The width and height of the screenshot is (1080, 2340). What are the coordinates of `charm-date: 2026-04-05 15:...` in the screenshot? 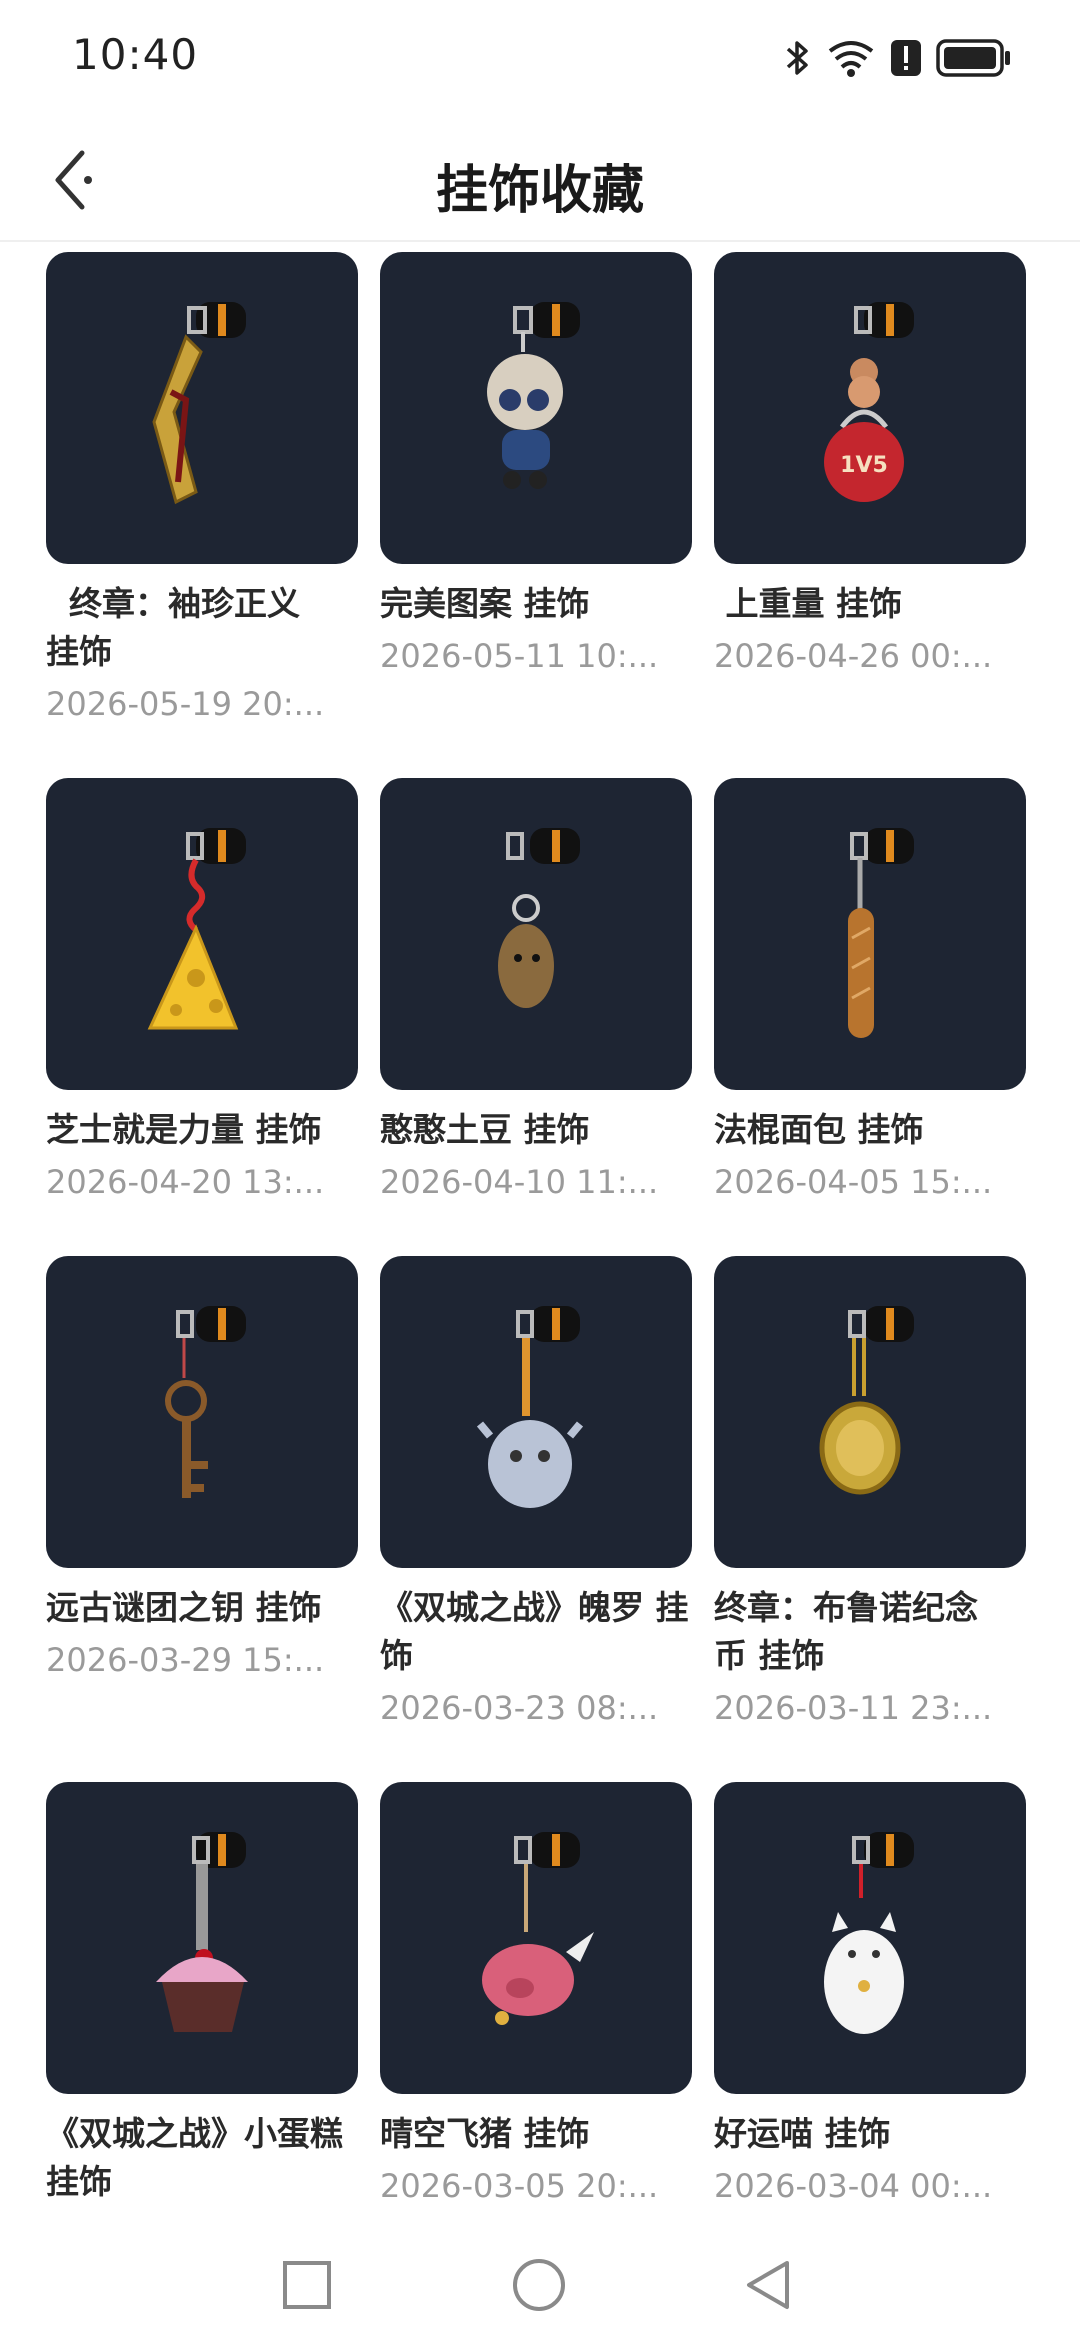 It's located at (853, 1182).